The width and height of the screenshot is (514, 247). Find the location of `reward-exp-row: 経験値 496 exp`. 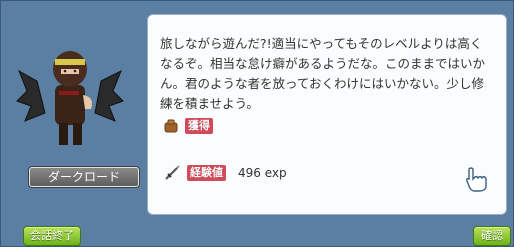

reward-exp-row: 経験値 496 exp is located at coordinates (225, 173).